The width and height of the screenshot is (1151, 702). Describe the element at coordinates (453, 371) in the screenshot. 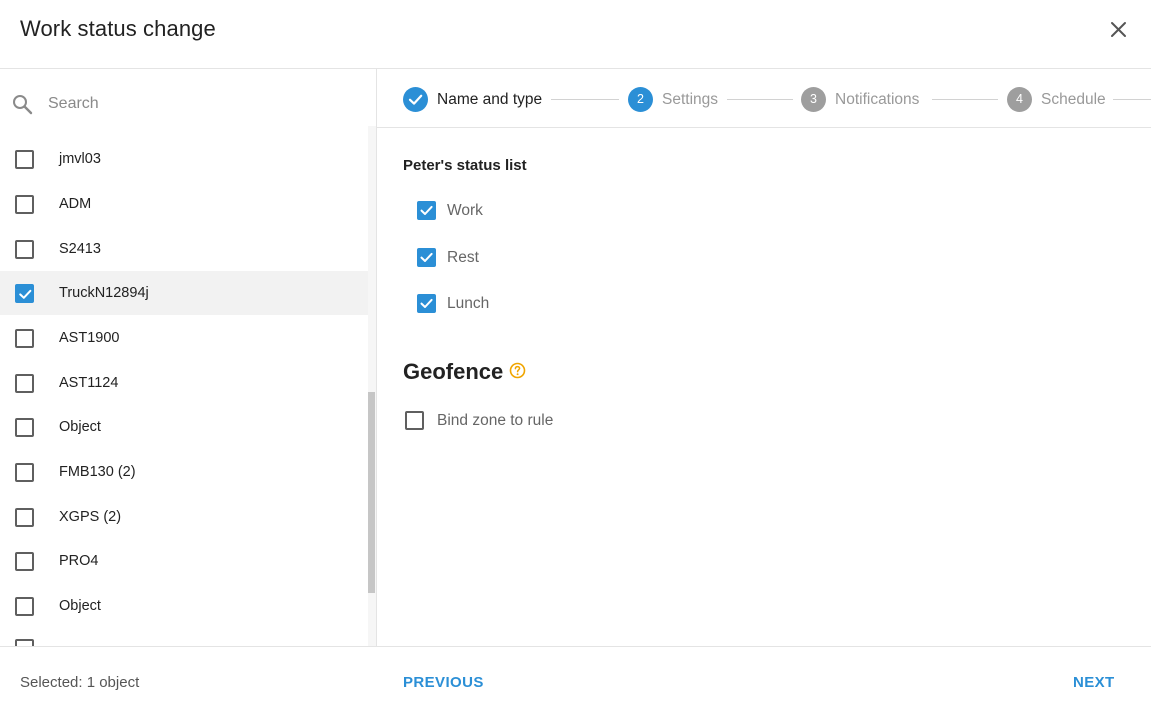

I see `geofence-title: Geofence` at that location.